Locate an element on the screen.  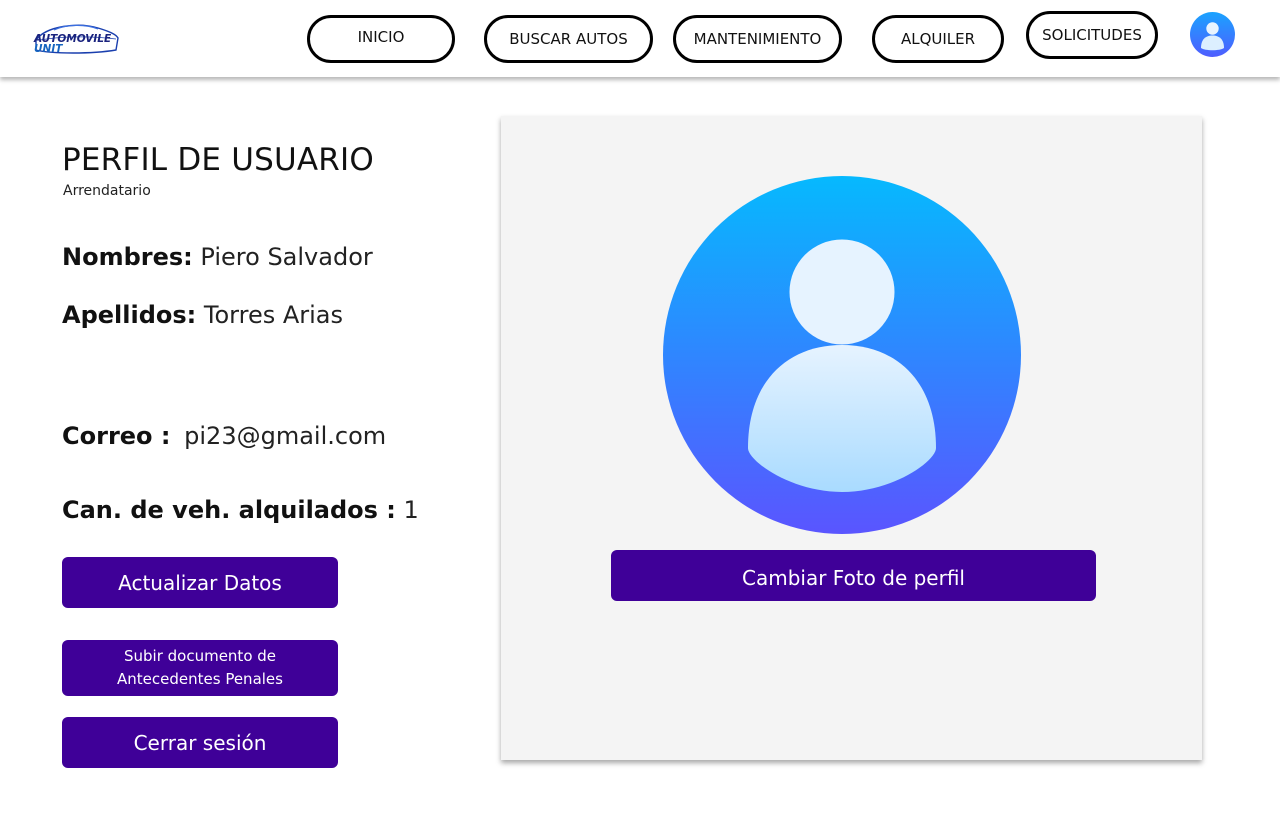
nombres-label: Nombres: is located at coordinates (127, 257).